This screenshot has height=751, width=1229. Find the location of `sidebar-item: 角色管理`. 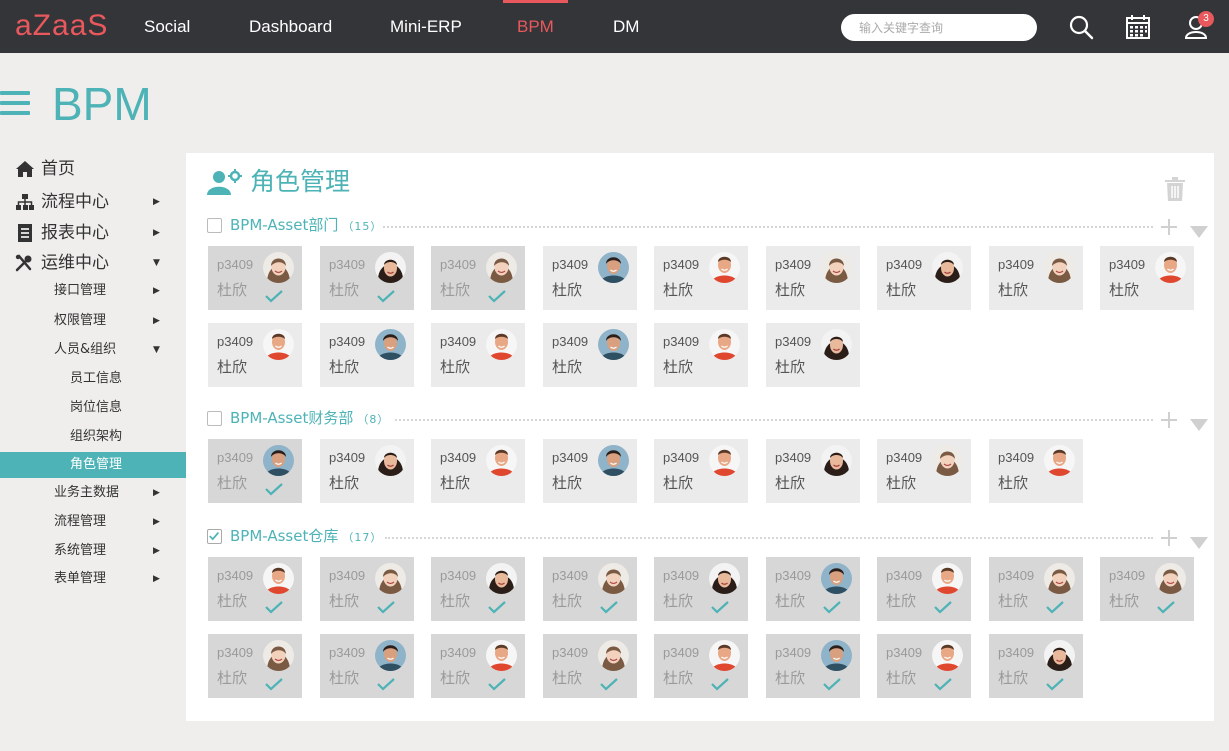

sidebar-item: 角色管理 is located at coordinates (93, 465).